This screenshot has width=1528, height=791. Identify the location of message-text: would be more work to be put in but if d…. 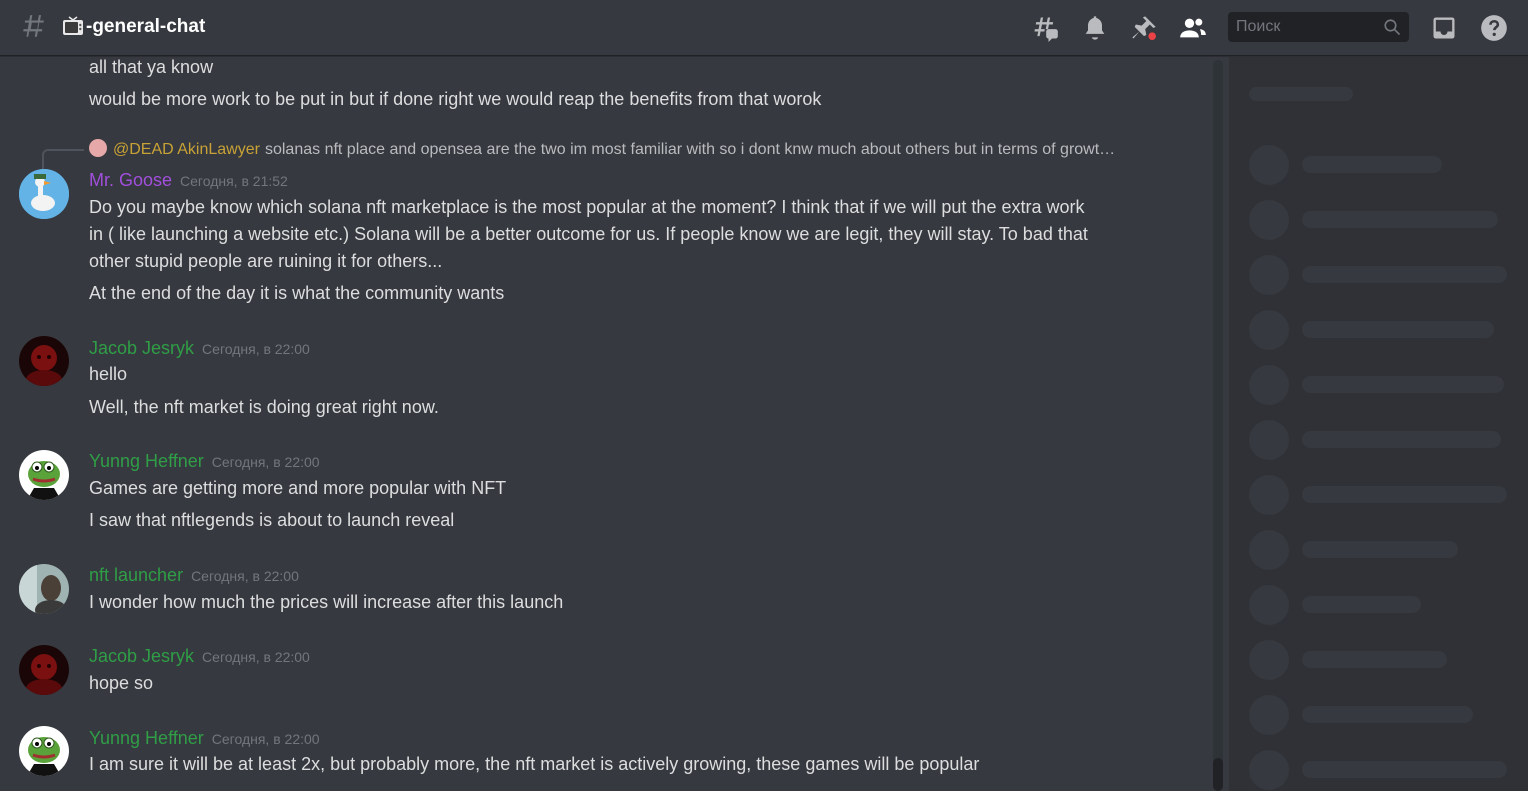
(455, 99).